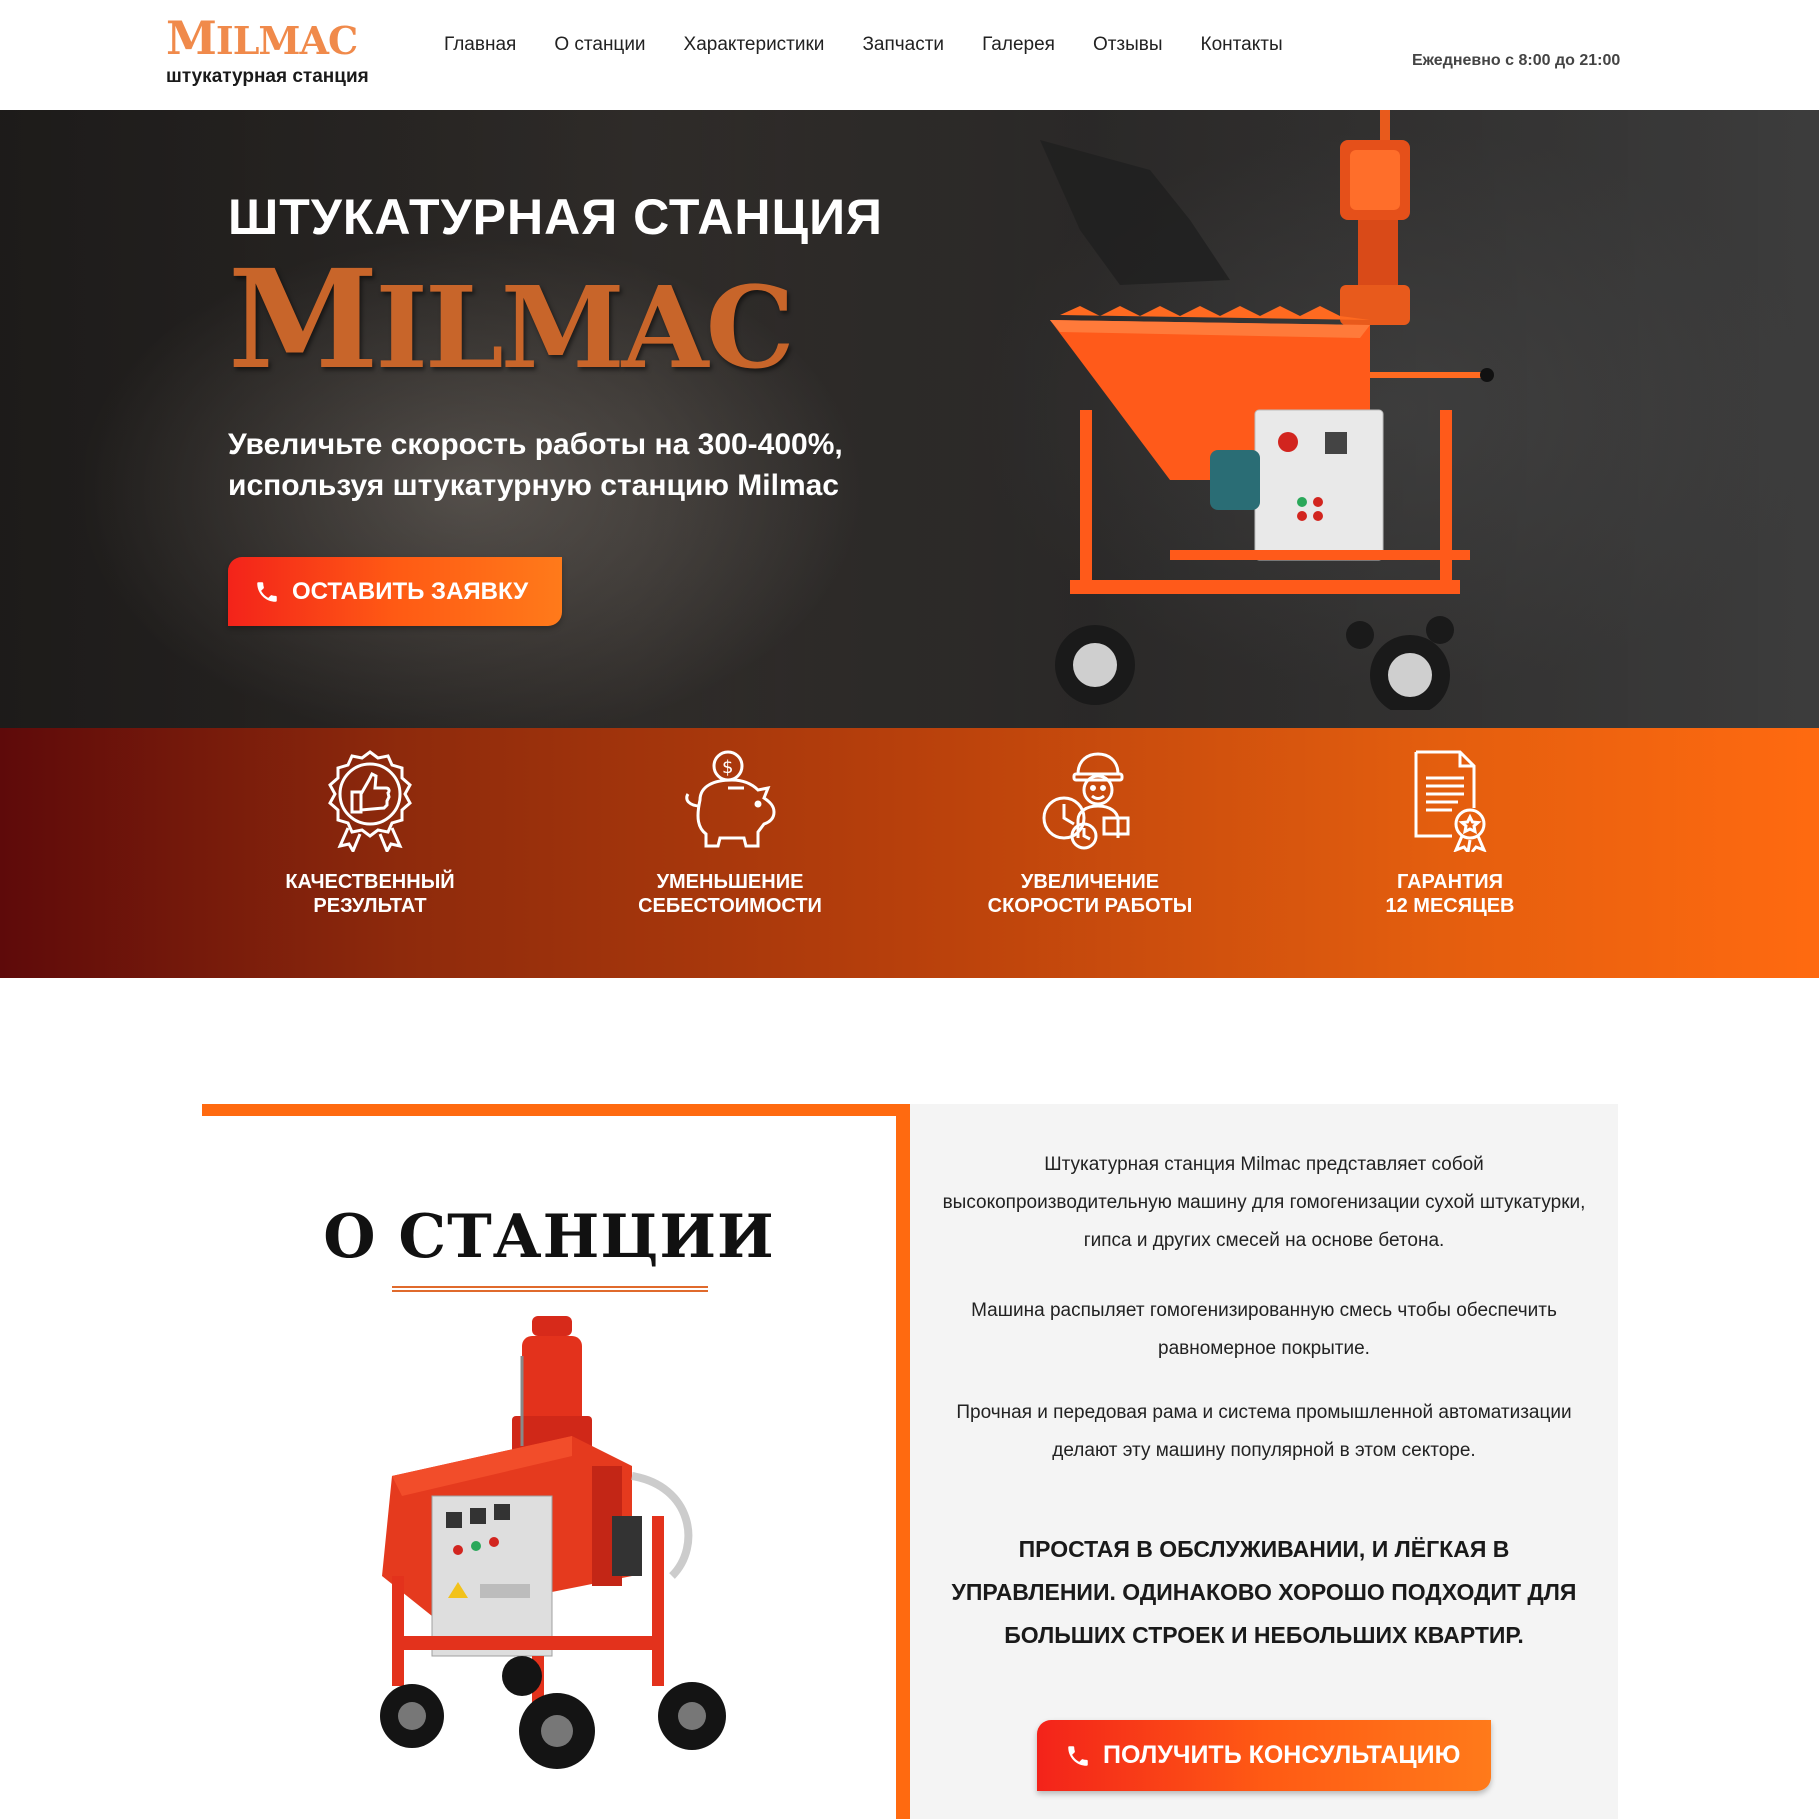 The image size is (1819, 1819). Describe the element at coordinates (550, 1289) in the screenshot. I see `about-title-underline` at that location.